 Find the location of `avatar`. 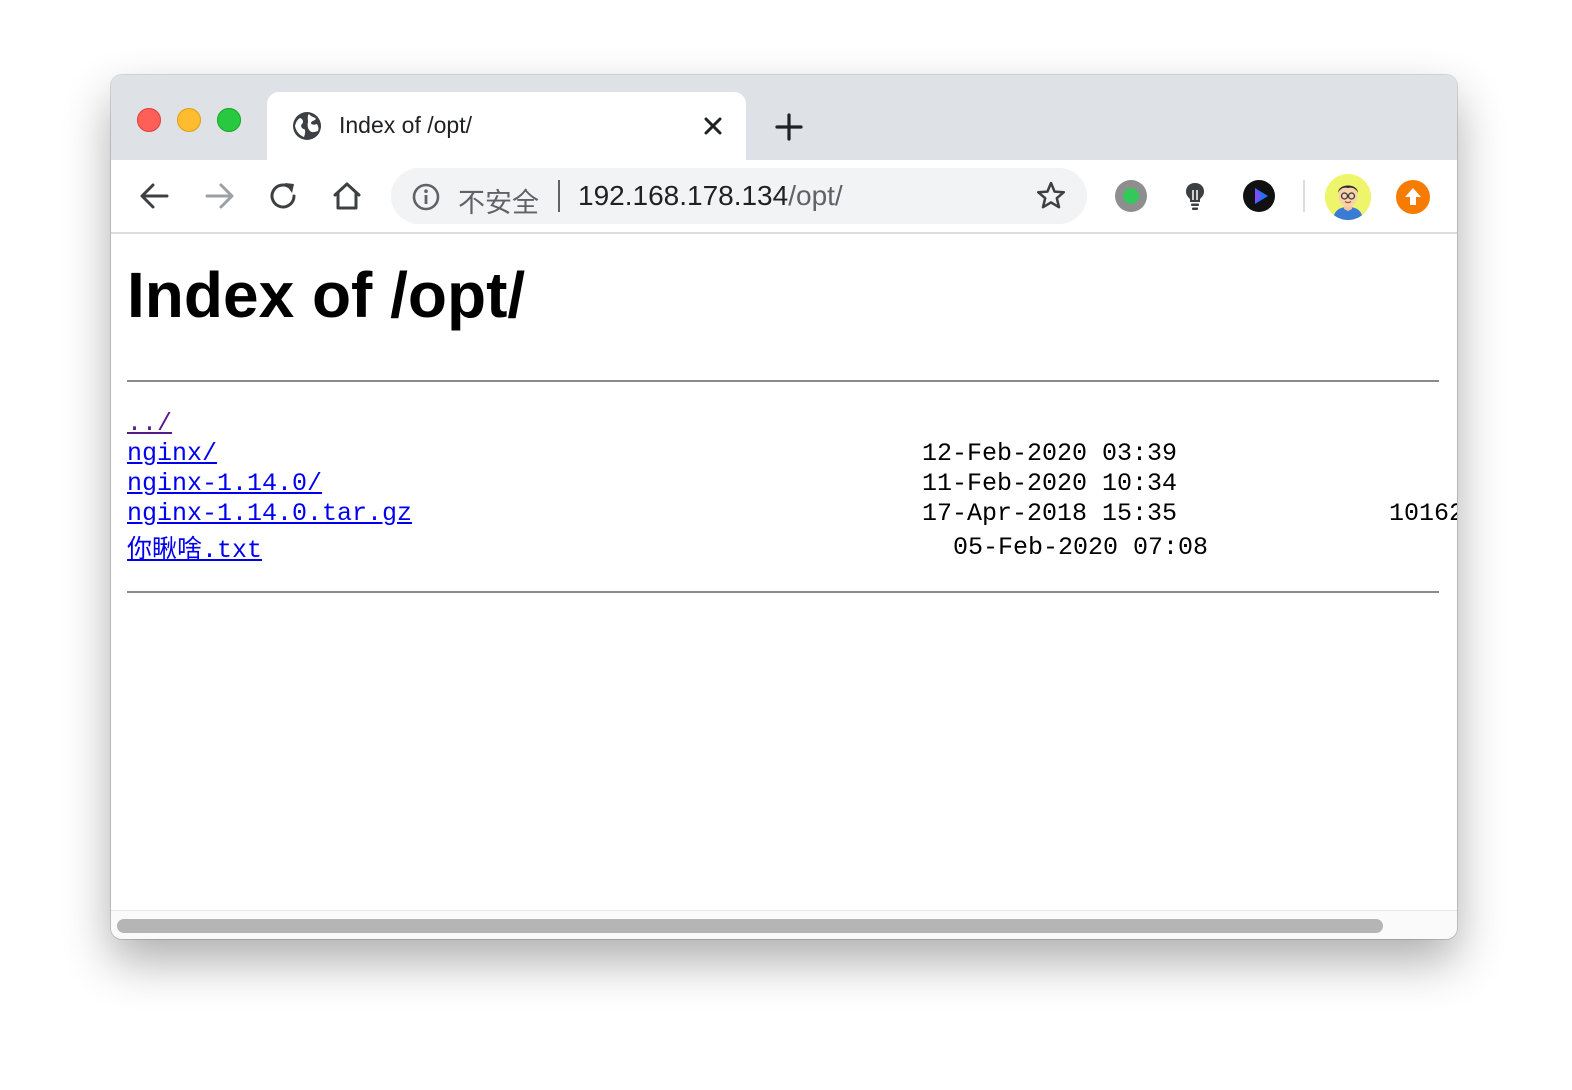

avatar is located at coordinates (1348, 197).